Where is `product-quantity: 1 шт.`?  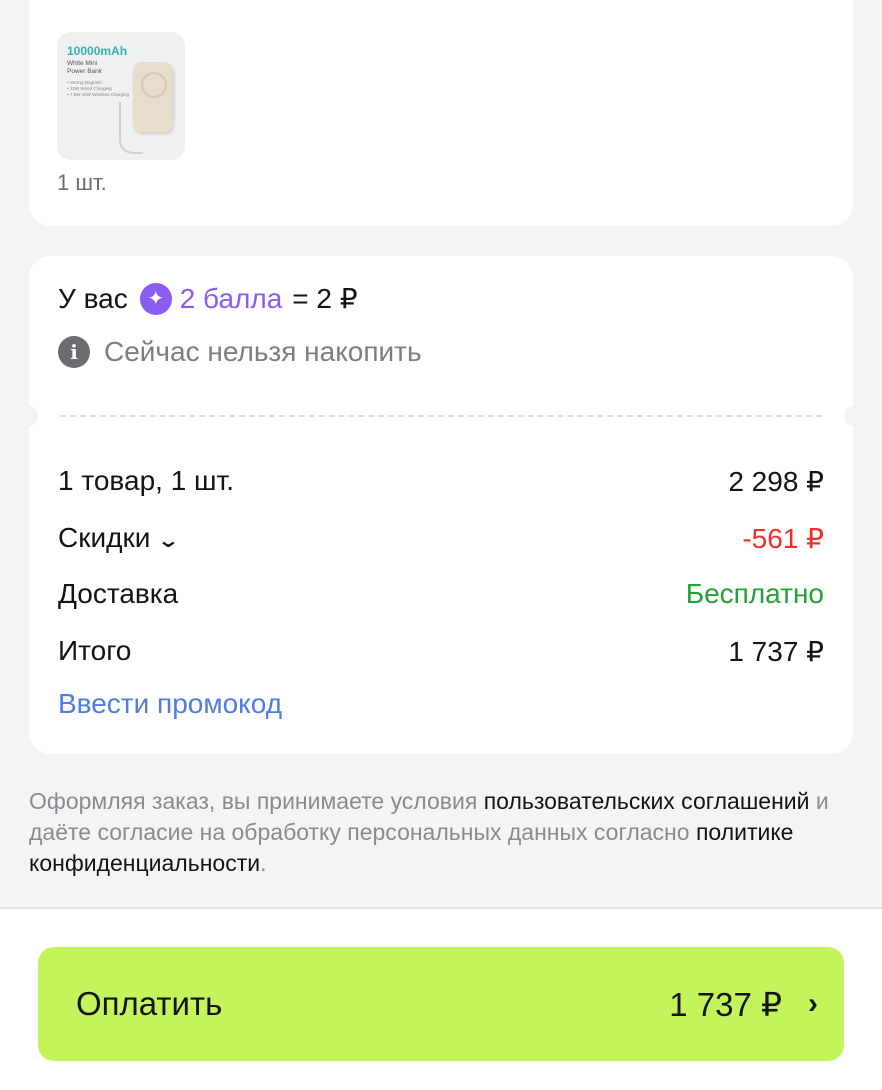
product-quantity: 1 шт. is located at coordinates (82, 182).